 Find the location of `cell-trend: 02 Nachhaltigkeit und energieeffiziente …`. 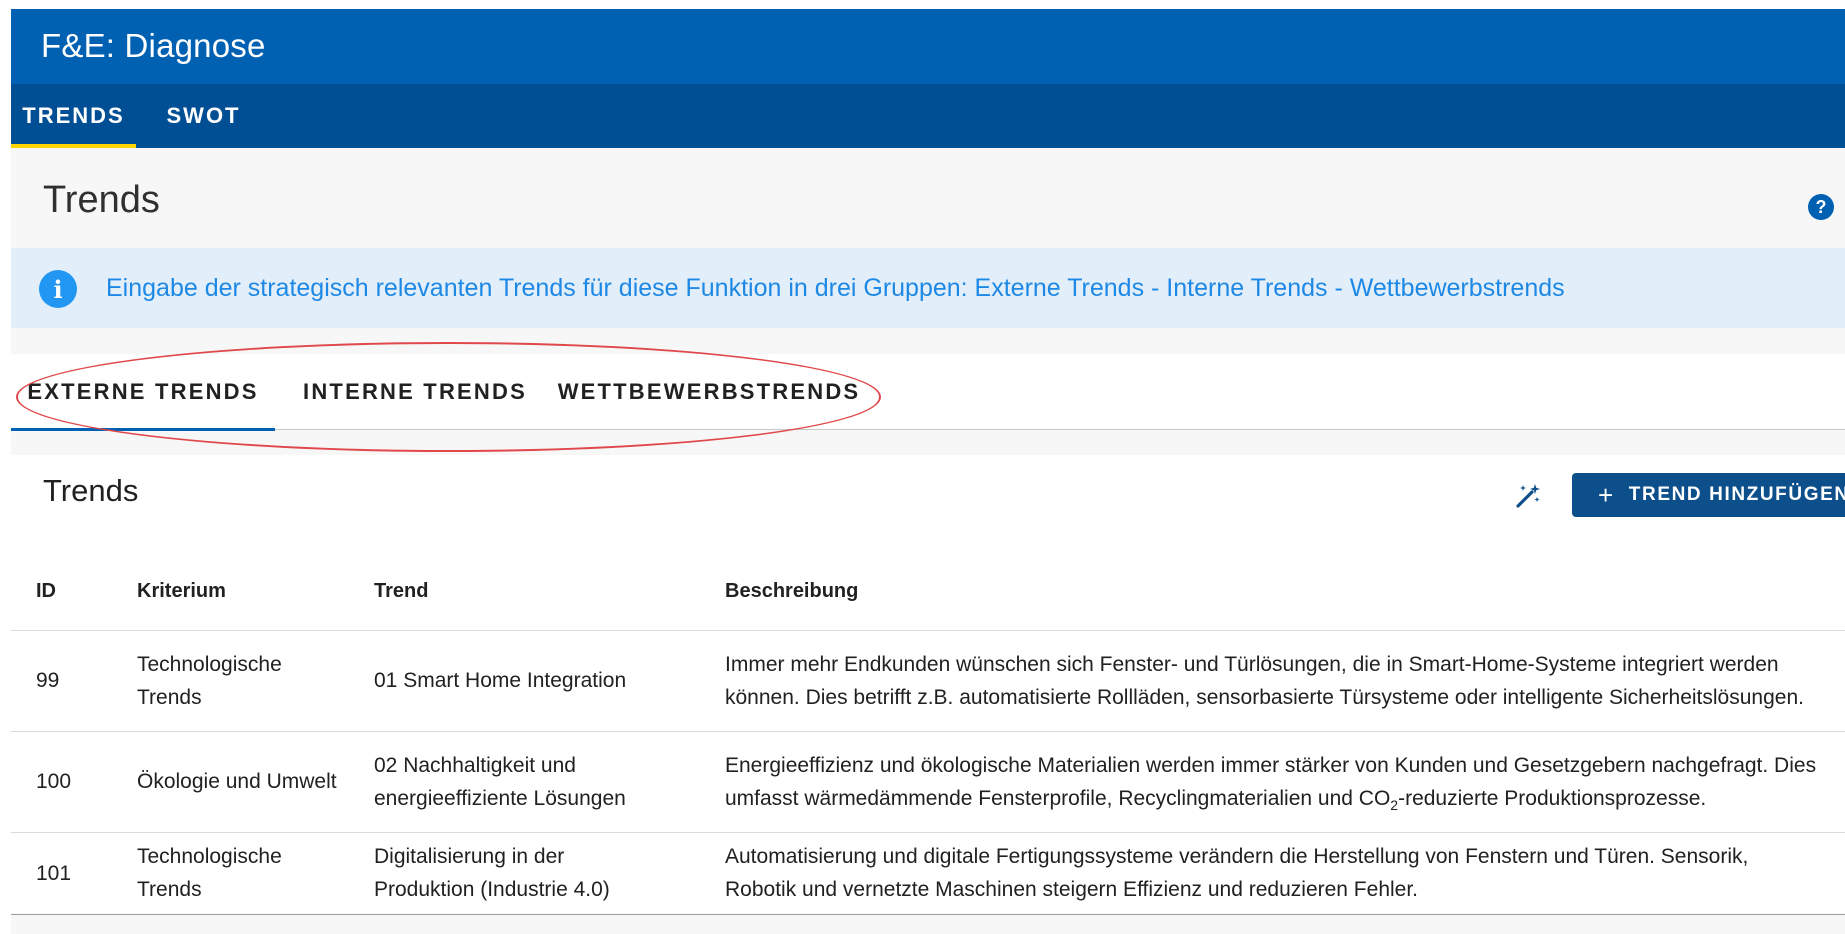

cell-trend: 02 Nachhaltigkeit und energieeffiziente … is located at coordinates (549, 782).